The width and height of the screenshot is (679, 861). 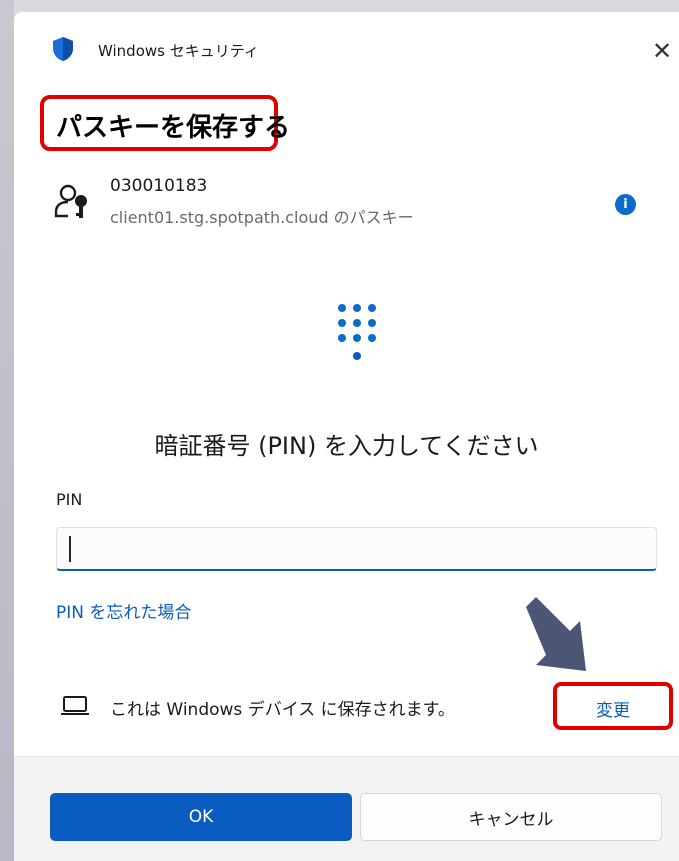 I want to click on account-subtitle: client01.stg.spotpath.cloud のパスキー, so click(x=262, y=217).